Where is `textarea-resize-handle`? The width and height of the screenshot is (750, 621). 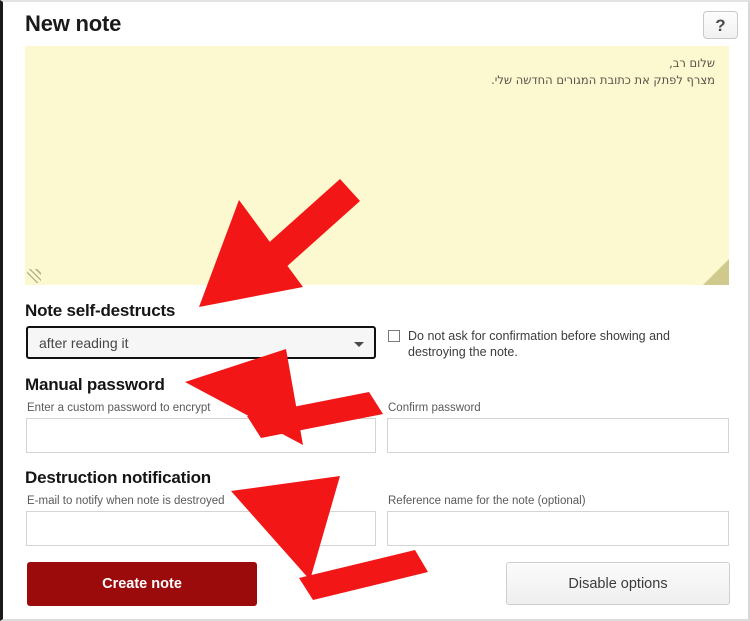
textarea-resize-handle is located at coordinates (34, 276).